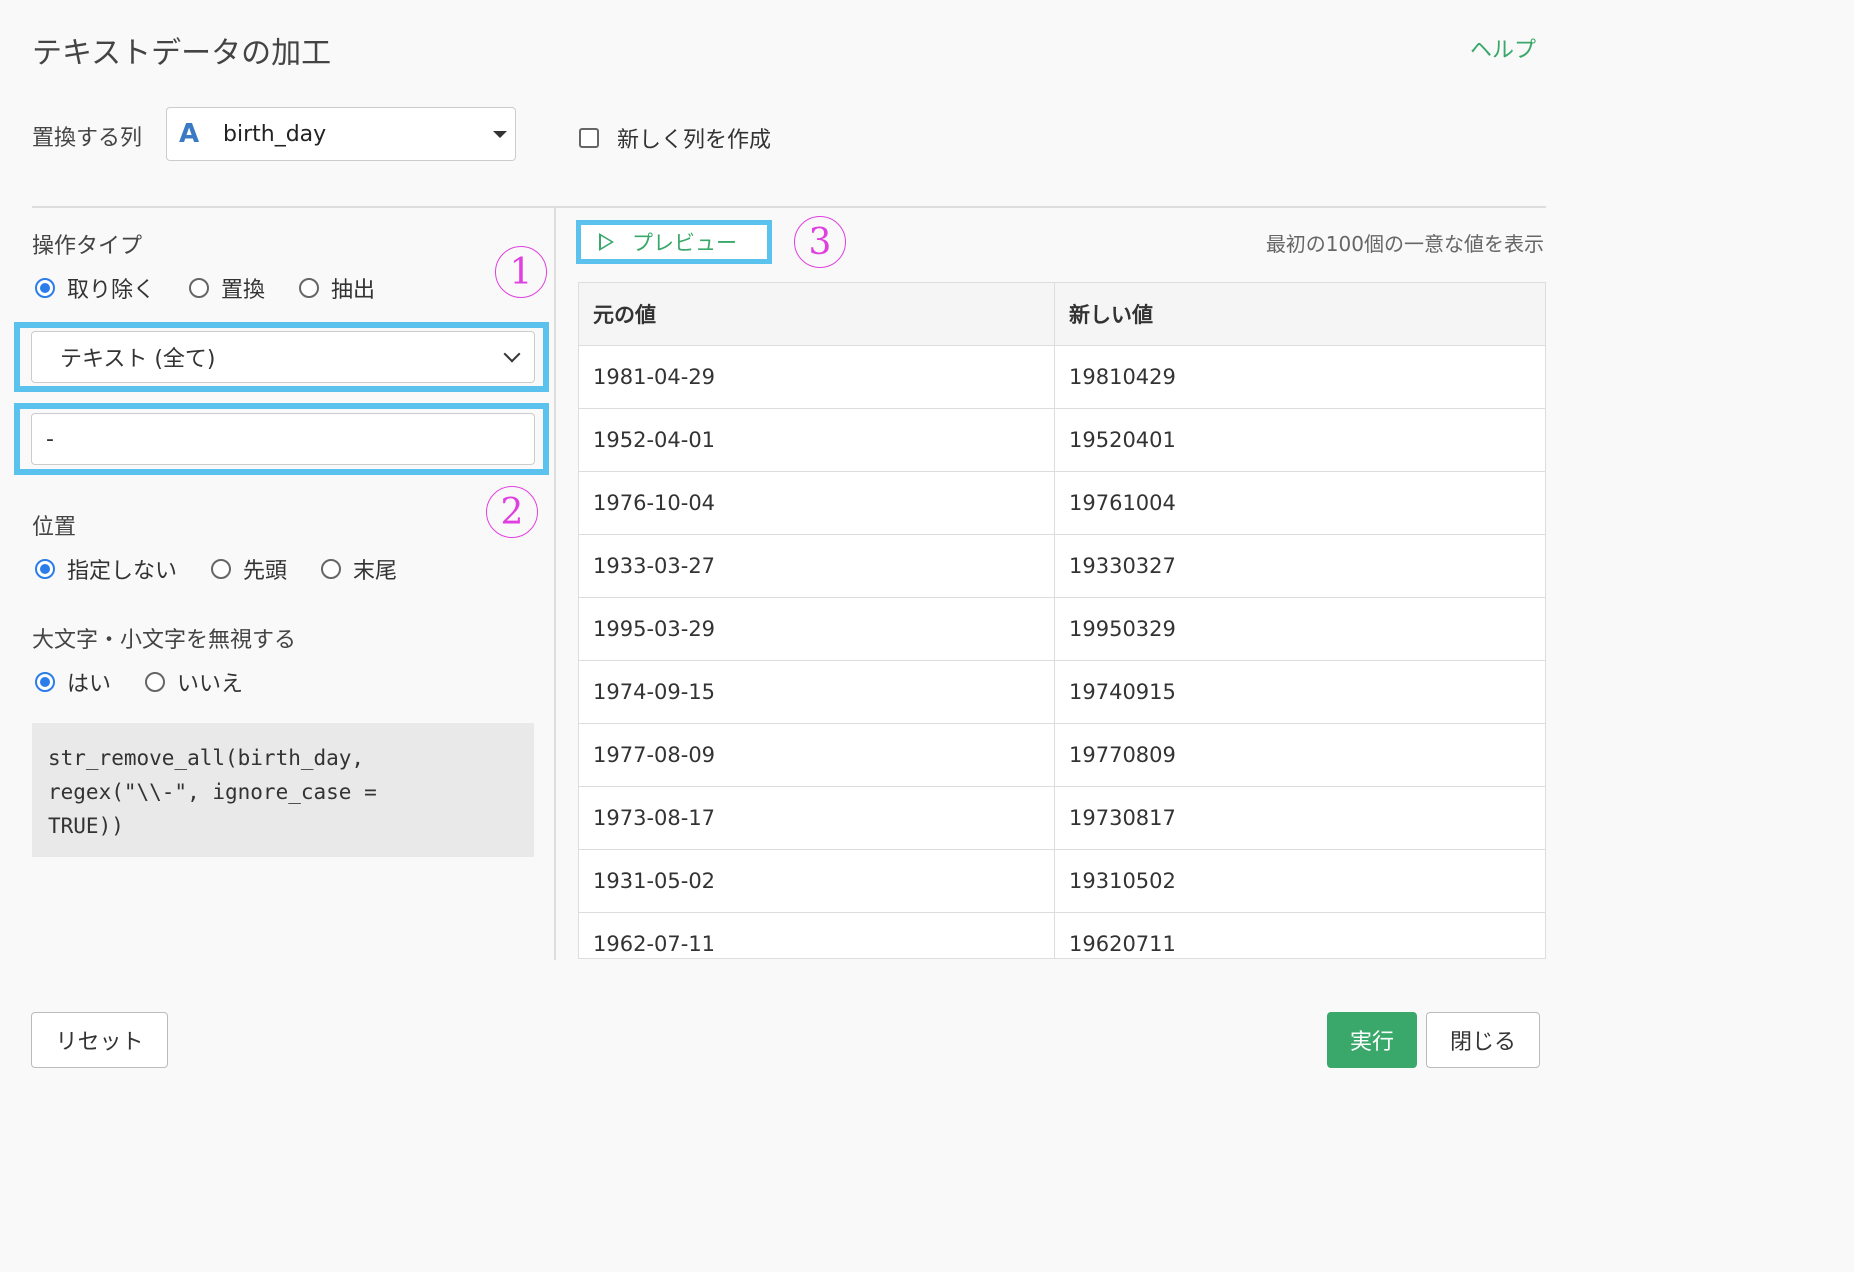 This screenshot has height=1272, width=1854. What do you see at coordinates (210, 684) in the screenshot?
I see `radio-label: いいえ` at bounding box center [210, 684].